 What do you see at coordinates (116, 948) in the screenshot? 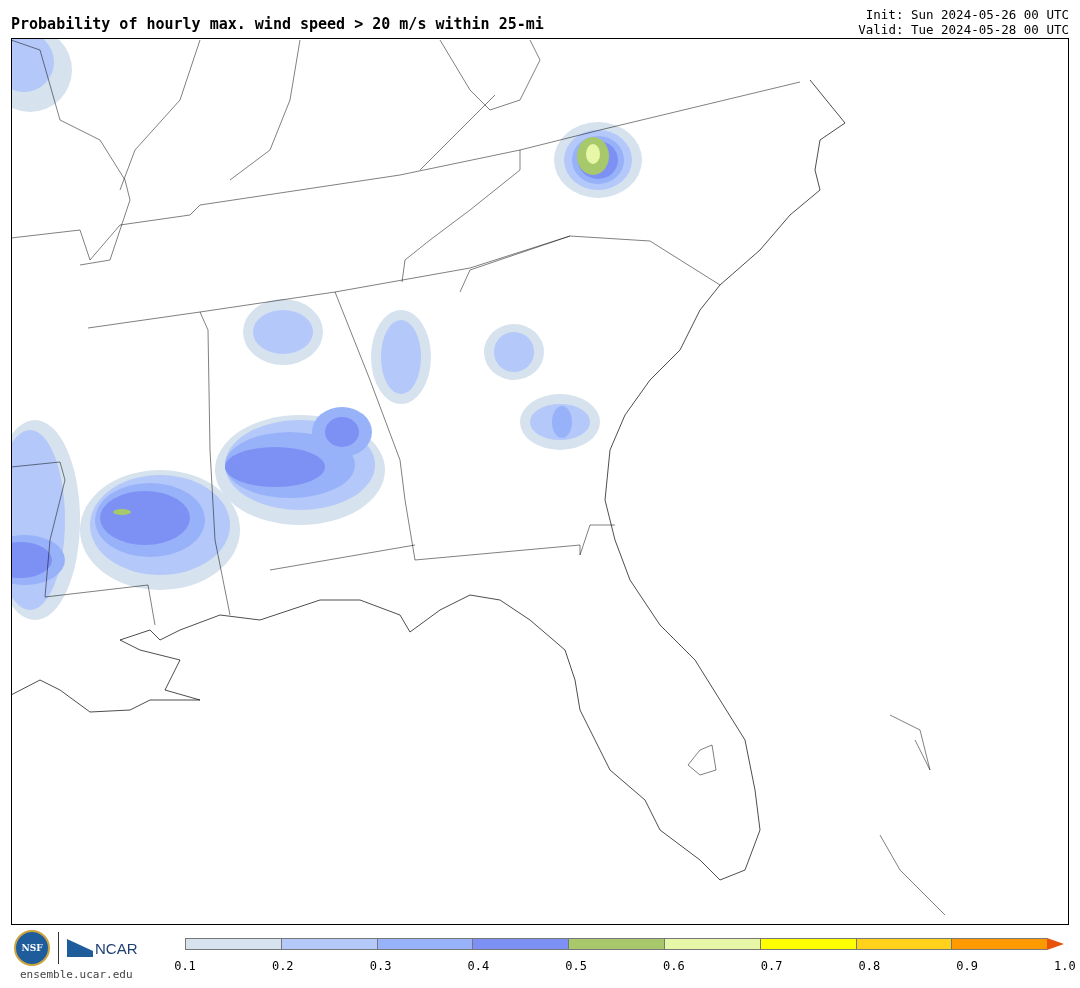
I see `ncar-logo: NCAR` at bounding box center [116, 948].